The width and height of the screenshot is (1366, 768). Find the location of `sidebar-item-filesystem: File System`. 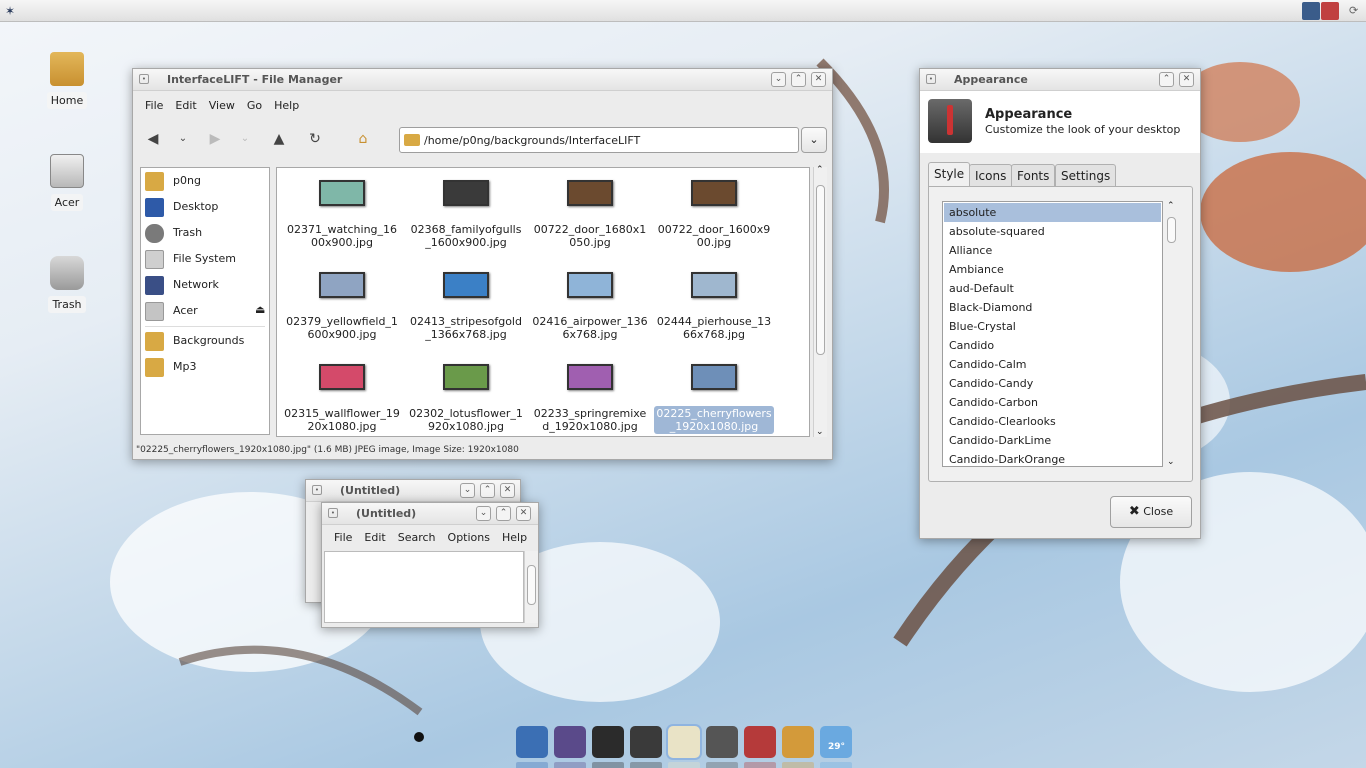

sidebar-item-filesystem: File System is located at coordinates (205, 259).